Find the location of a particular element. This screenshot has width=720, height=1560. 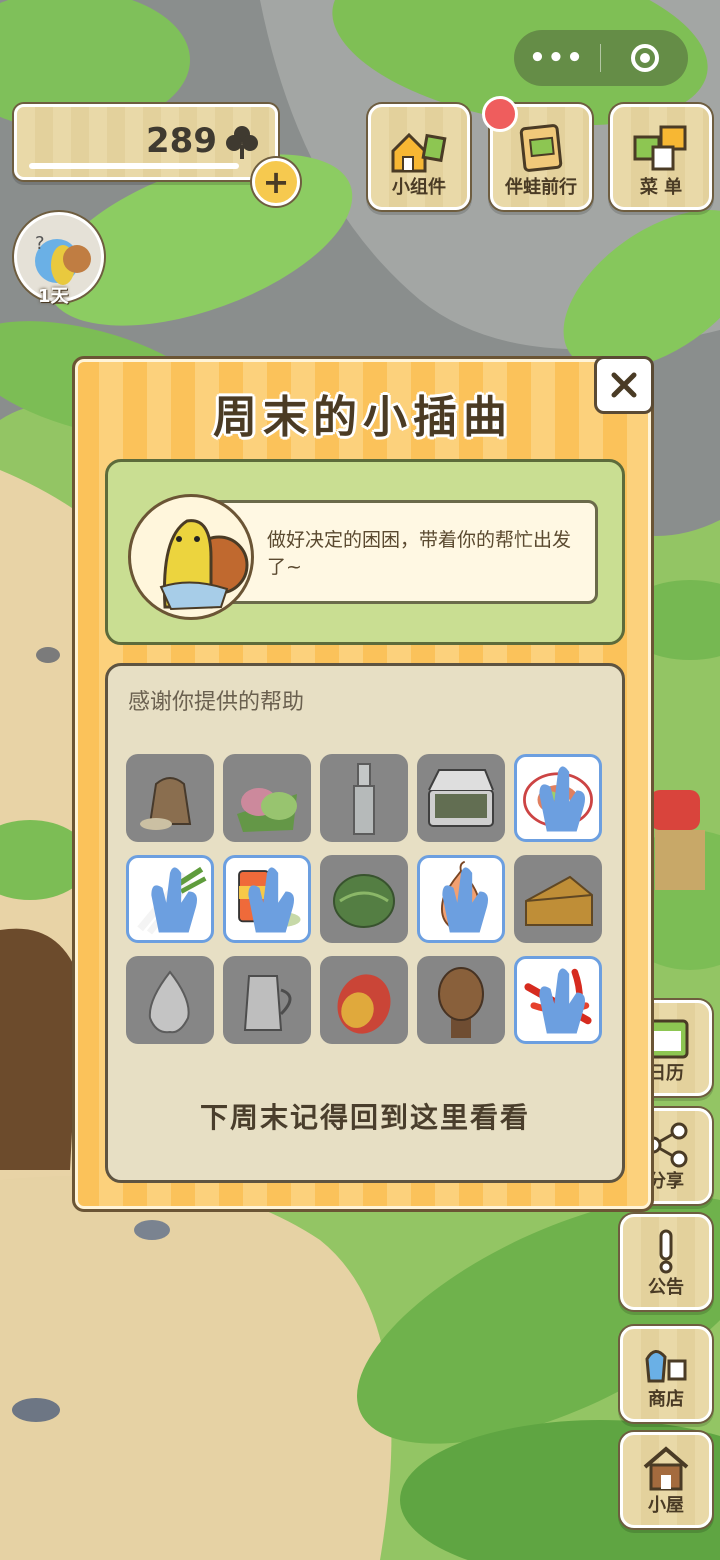

target-icon is located at coordinates (645, 58).